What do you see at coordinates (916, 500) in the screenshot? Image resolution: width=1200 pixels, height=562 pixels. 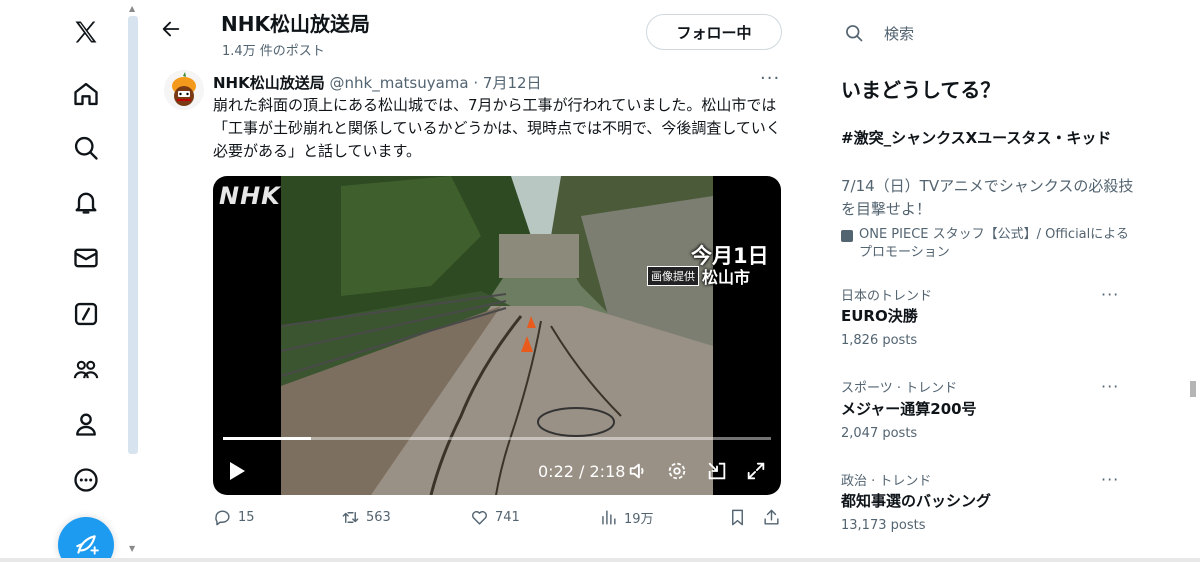 I see `trend-name: 都知事選のバッシング` at bounding box center [916, 500].